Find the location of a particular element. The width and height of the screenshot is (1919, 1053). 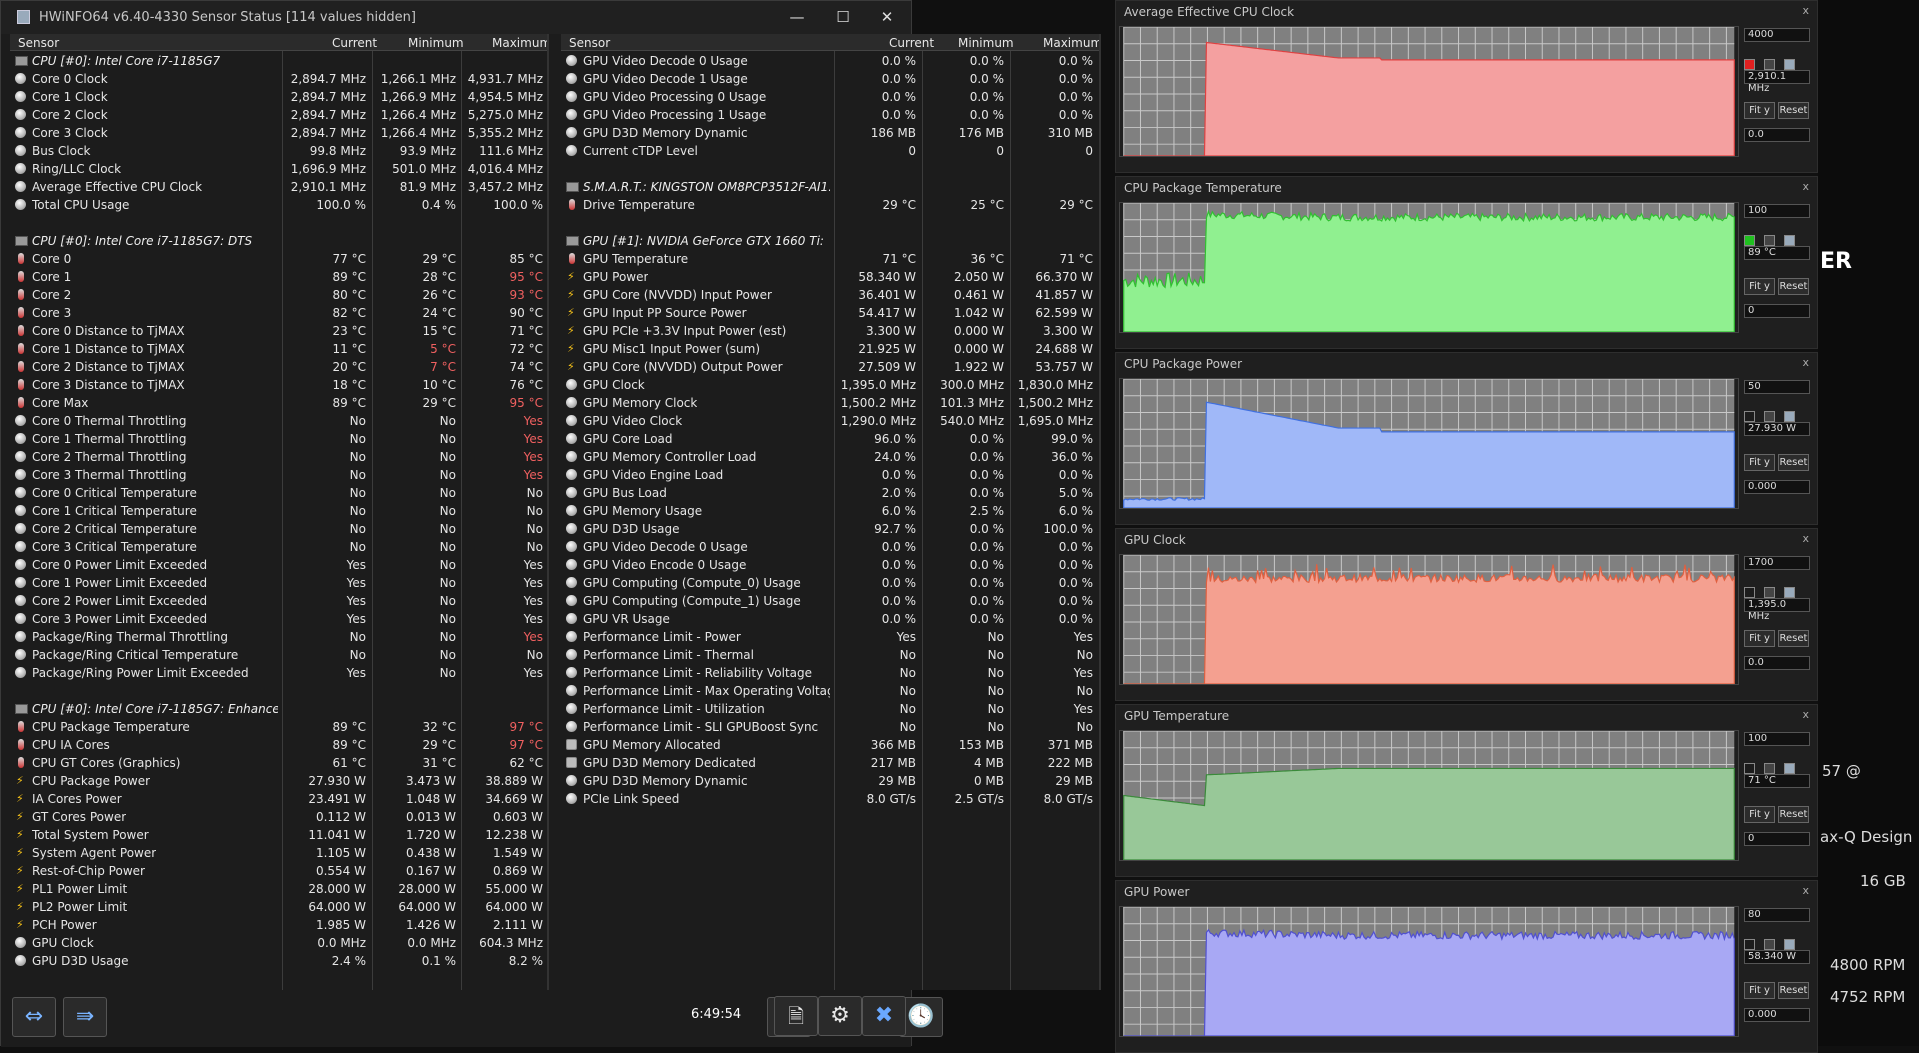

table-header: Sensor Current Minimum Maximum is located at coordinates (278, 42).